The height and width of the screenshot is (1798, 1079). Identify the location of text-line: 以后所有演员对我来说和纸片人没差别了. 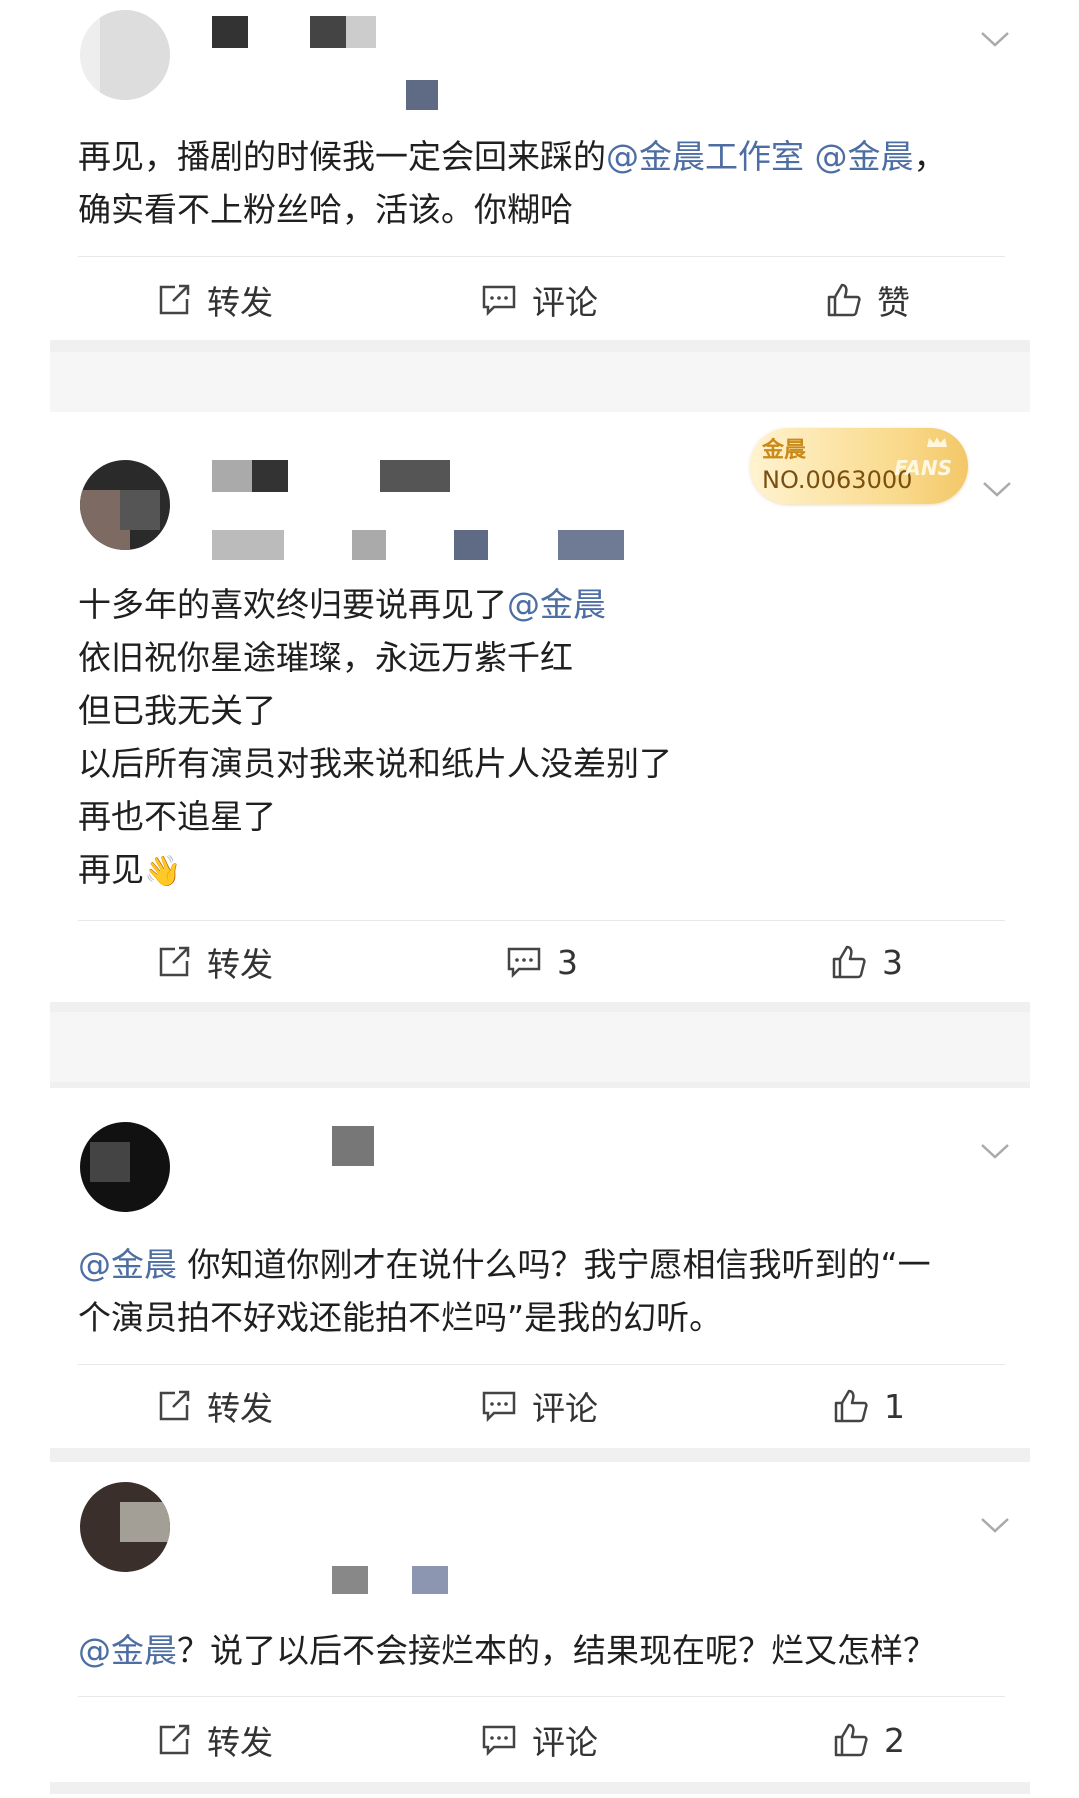
(375, 763).